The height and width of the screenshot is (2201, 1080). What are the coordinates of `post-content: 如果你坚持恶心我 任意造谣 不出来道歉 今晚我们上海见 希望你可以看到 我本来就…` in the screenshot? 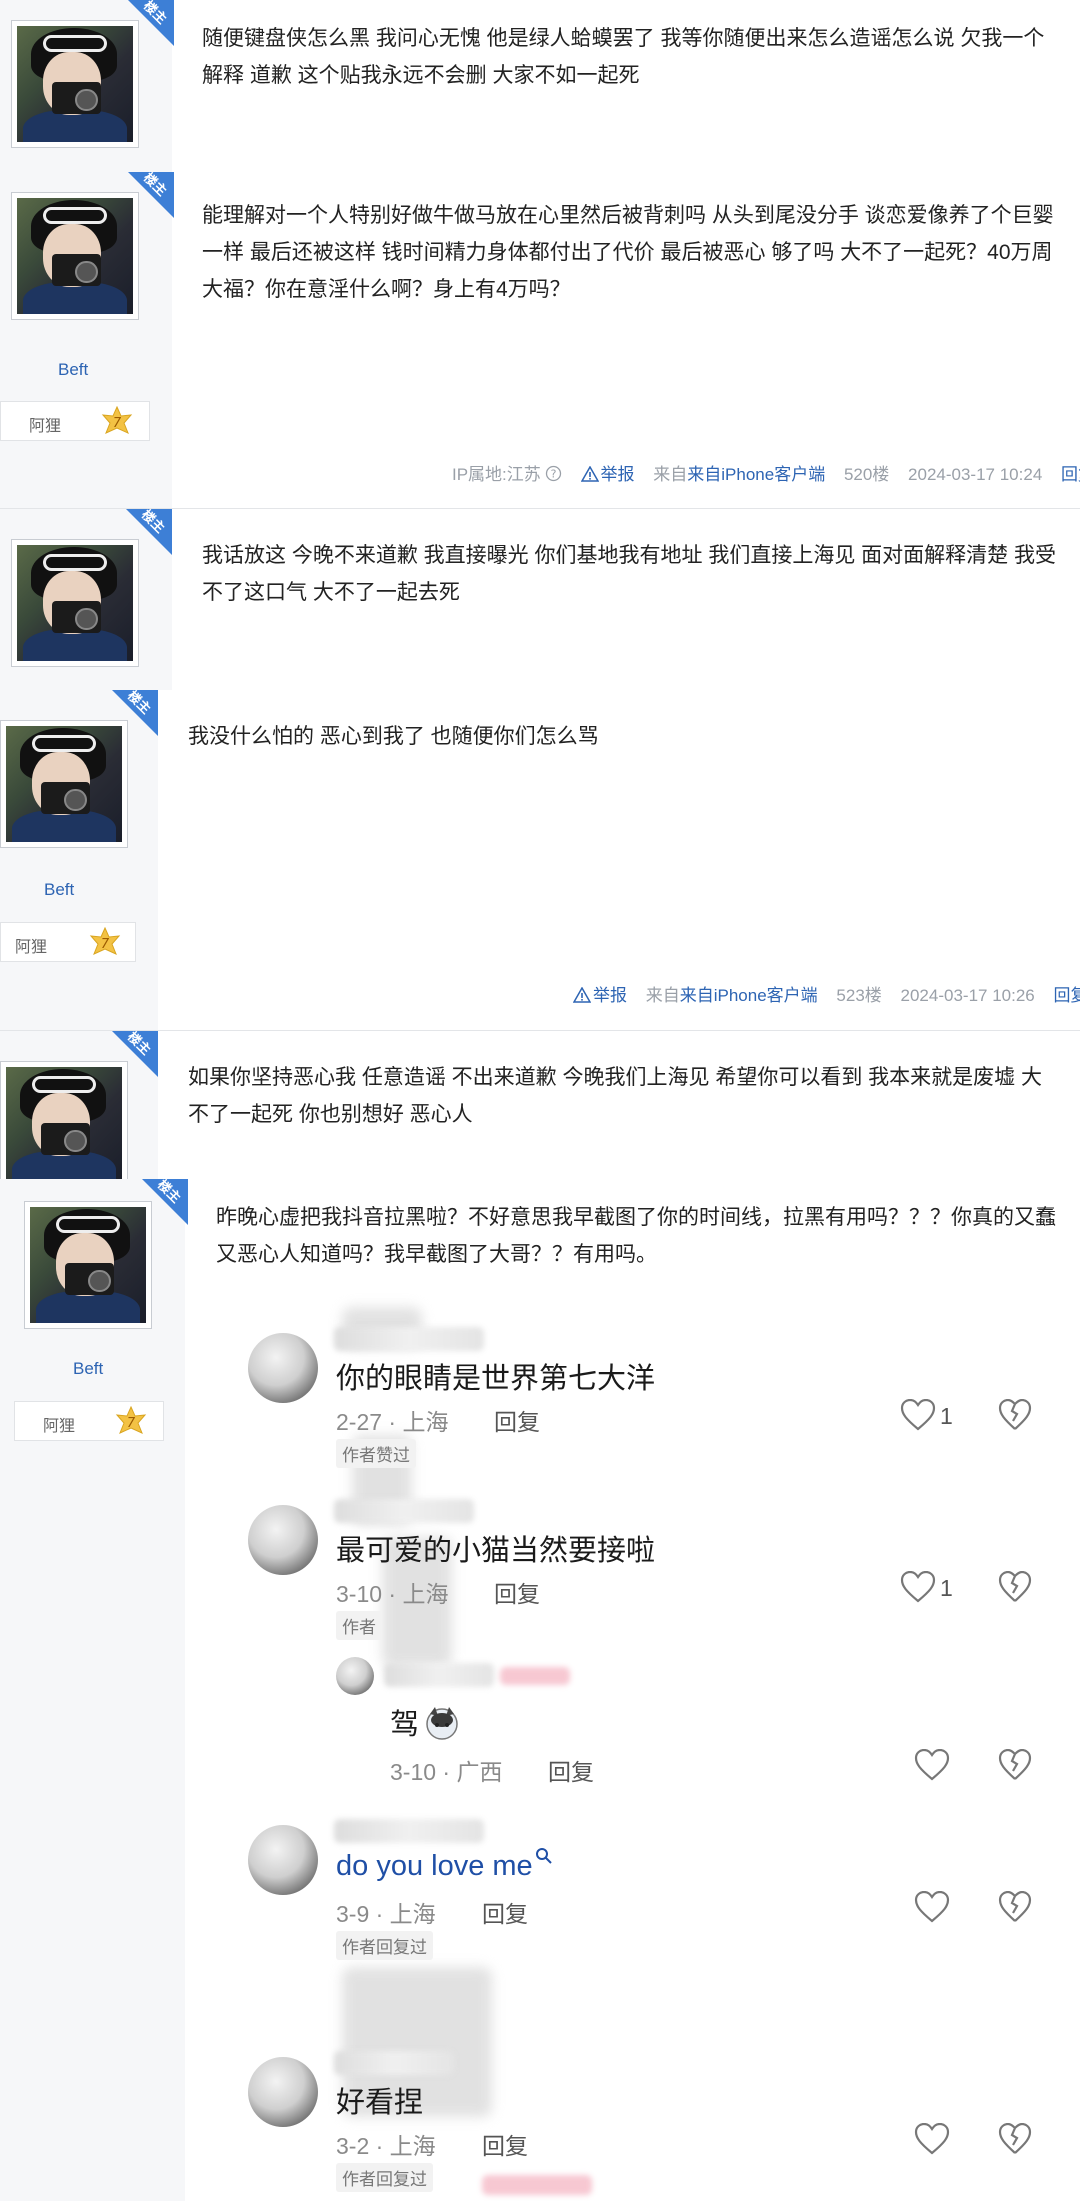 It's located at (615, 1096).